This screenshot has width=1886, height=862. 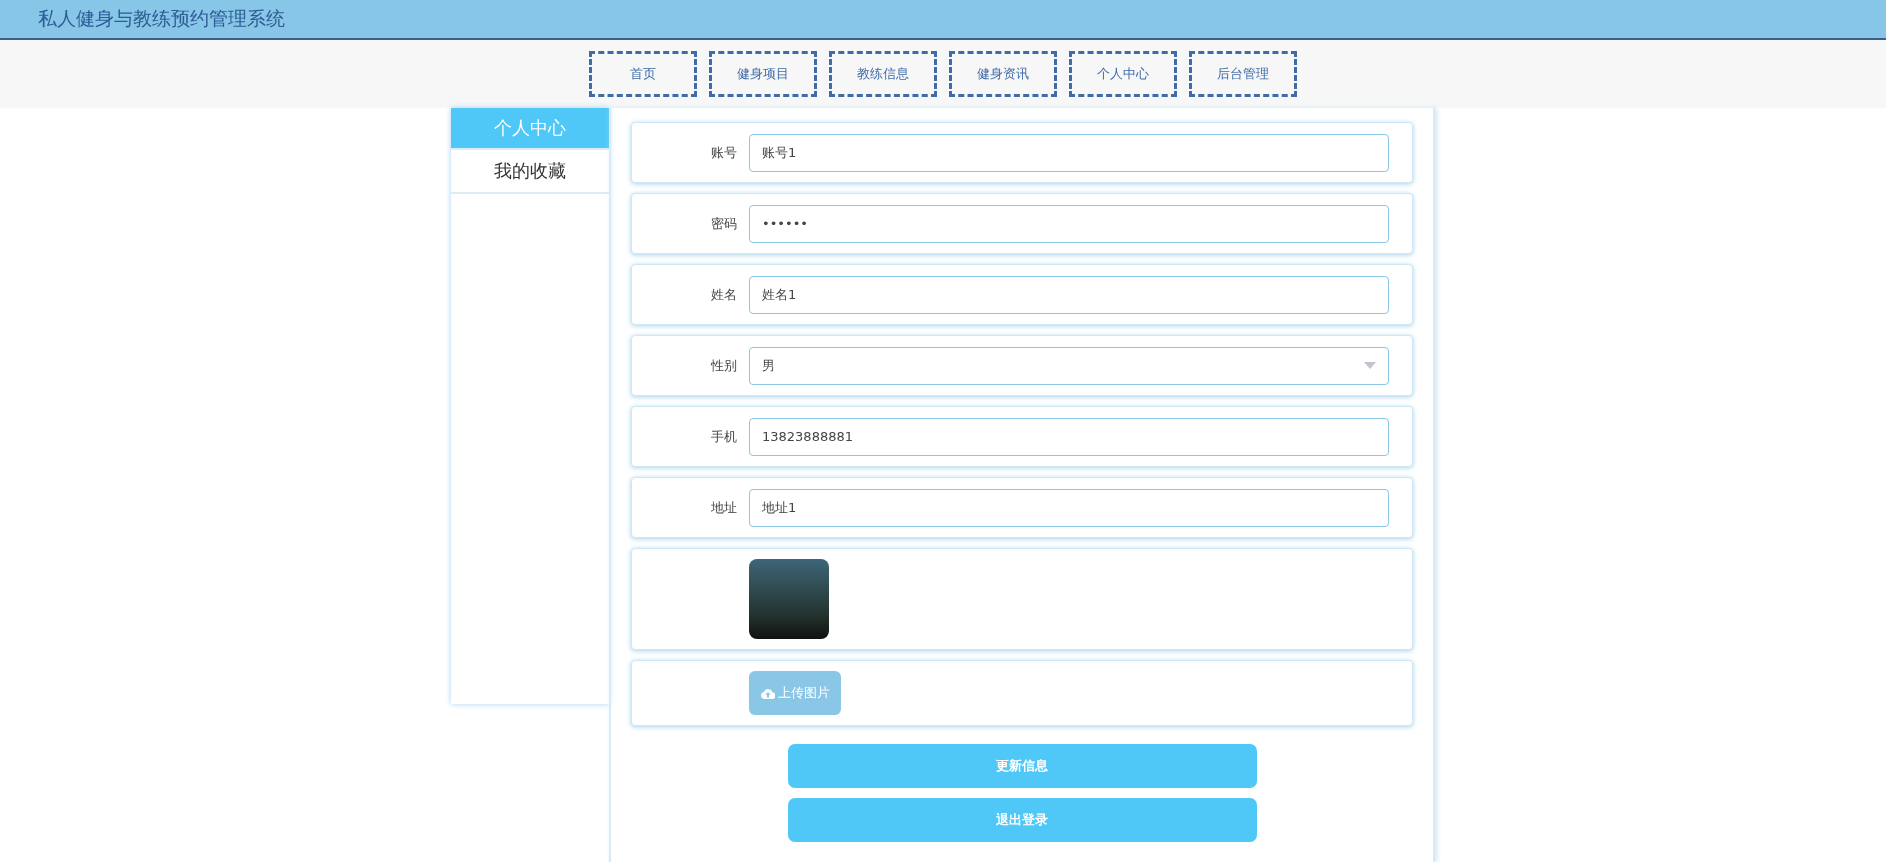 What do you see at coordinates (1243, 74) in the screenshot?
I see `nav-link: 后台管理` at bounding box center [1243, 74].